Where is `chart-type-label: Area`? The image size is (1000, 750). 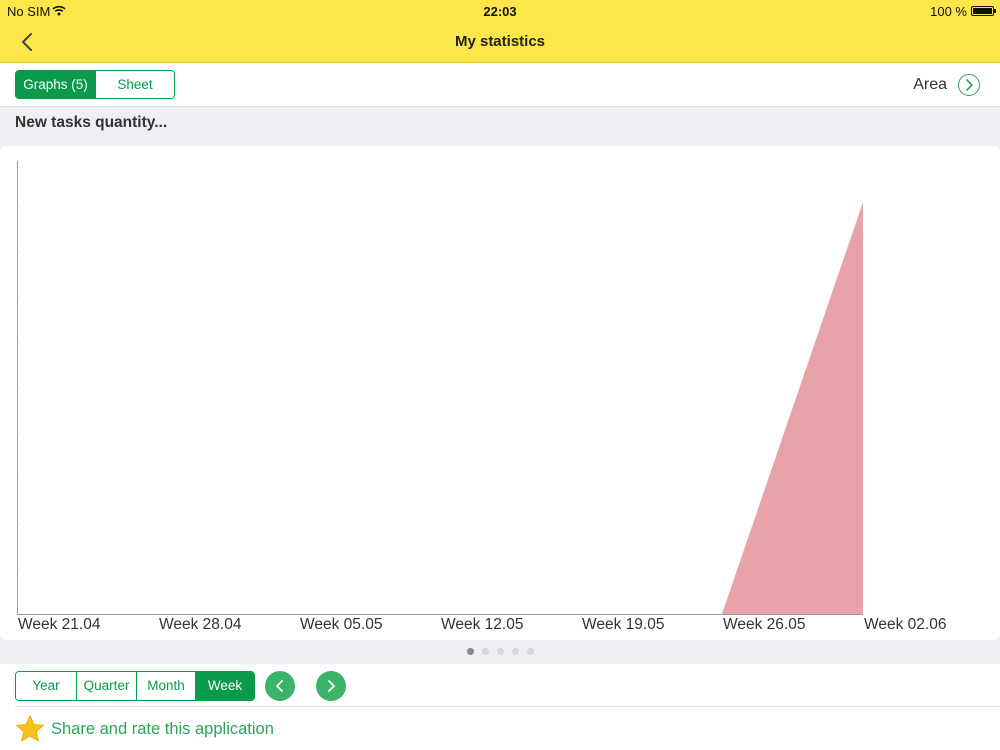 chart-type-label: Area is located at coordinates (930, 84).